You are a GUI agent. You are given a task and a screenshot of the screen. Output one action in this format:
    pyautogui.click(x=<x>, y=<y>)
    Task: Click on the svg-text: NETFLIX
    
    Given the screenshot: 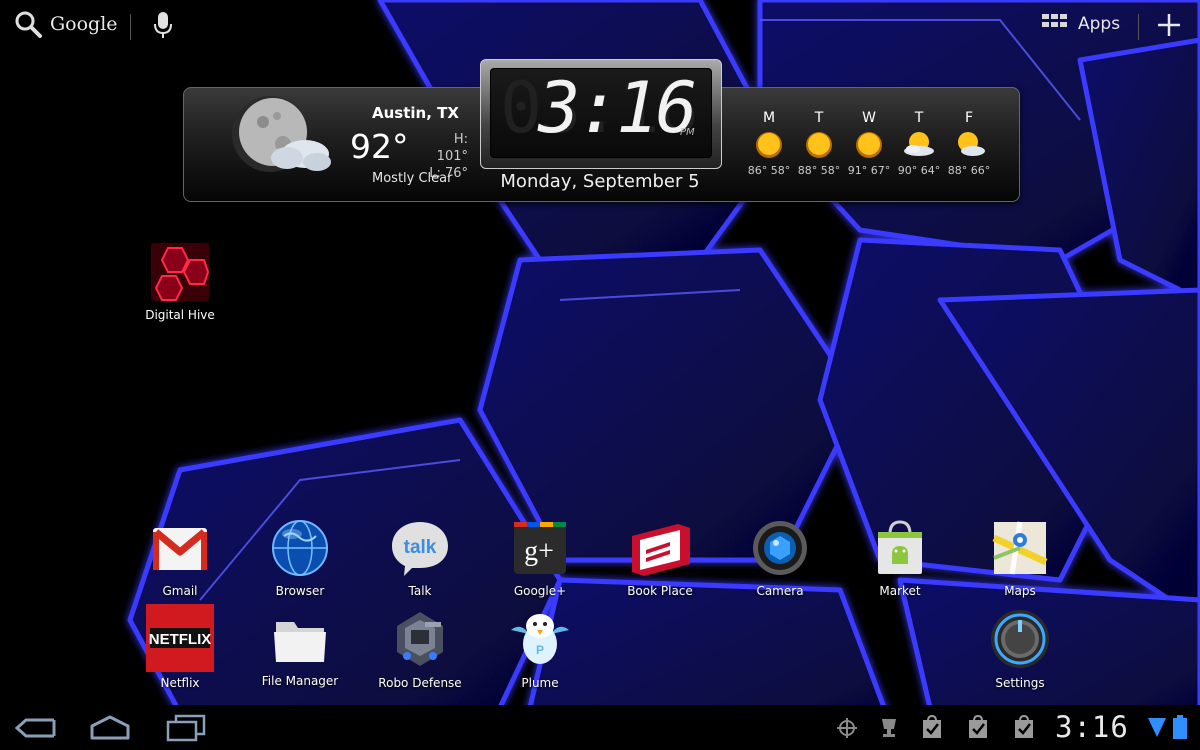 What is the action you would take?
    pyautogui.click(x=180, y=639)
    